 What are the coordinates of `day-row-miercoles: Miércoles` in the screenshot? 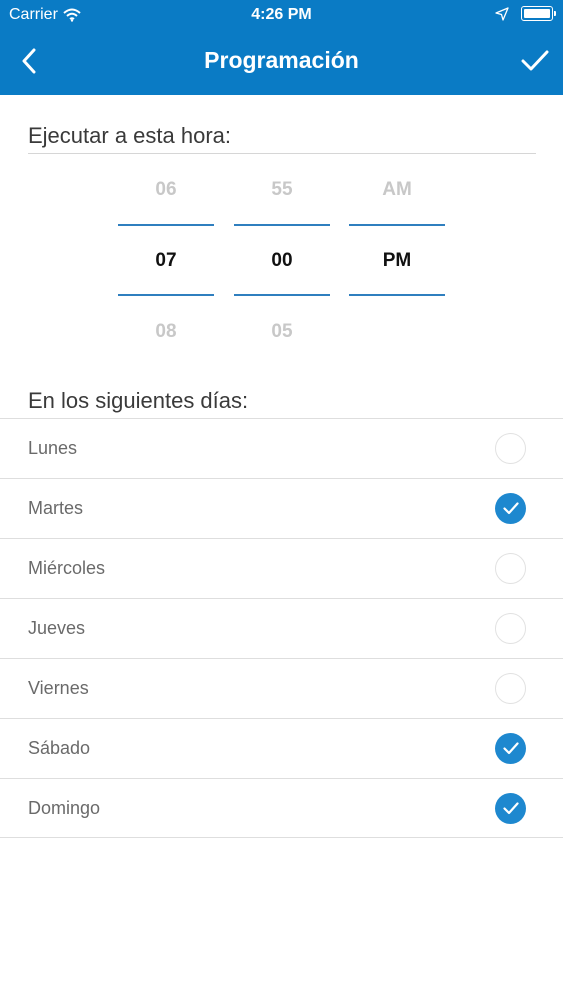 It's located at (281, 568).